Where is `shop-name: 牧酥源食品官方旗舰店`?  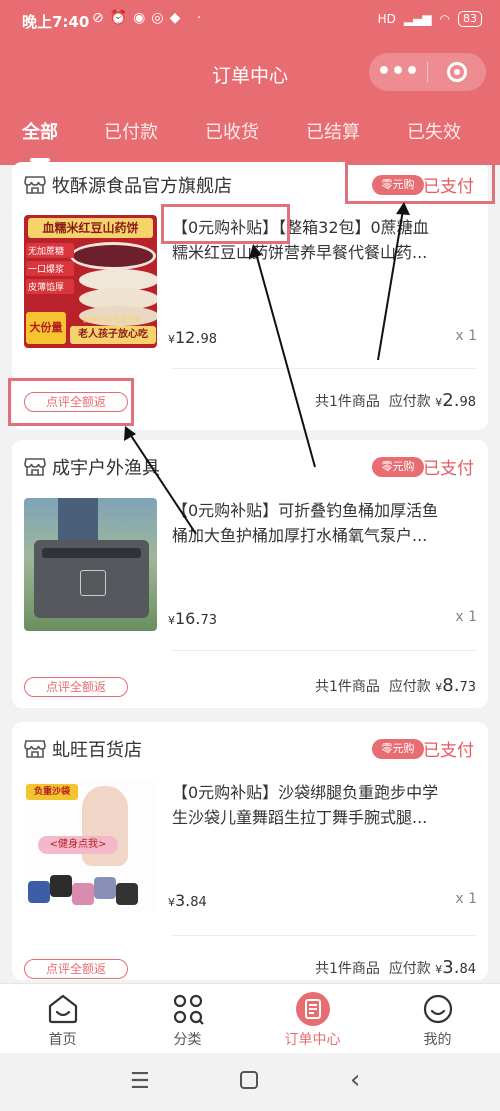 shop-name: 牧酥源食品官方旗舰店 is located at coordinates (142, 185).